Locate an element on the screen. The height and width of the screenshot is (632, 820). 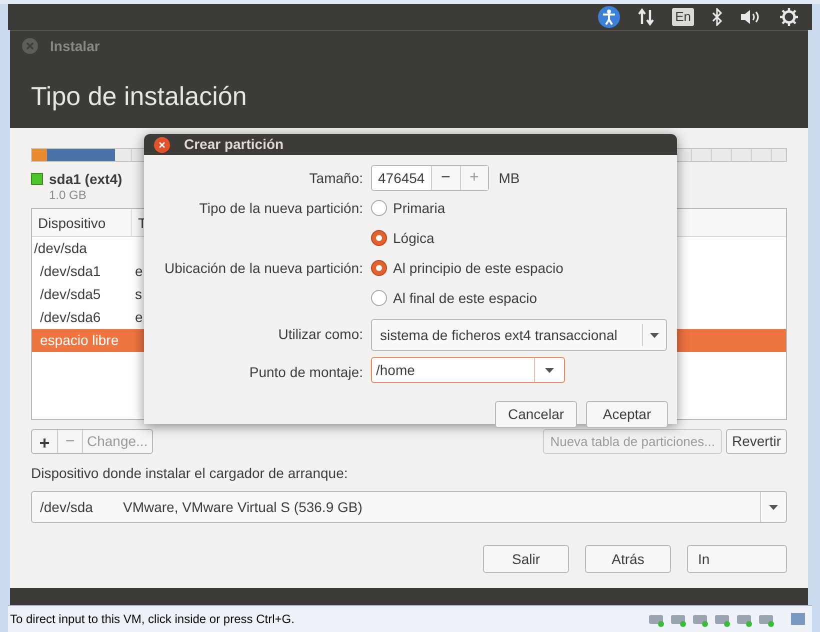
gear-icon is located at coordinates (789, 17).